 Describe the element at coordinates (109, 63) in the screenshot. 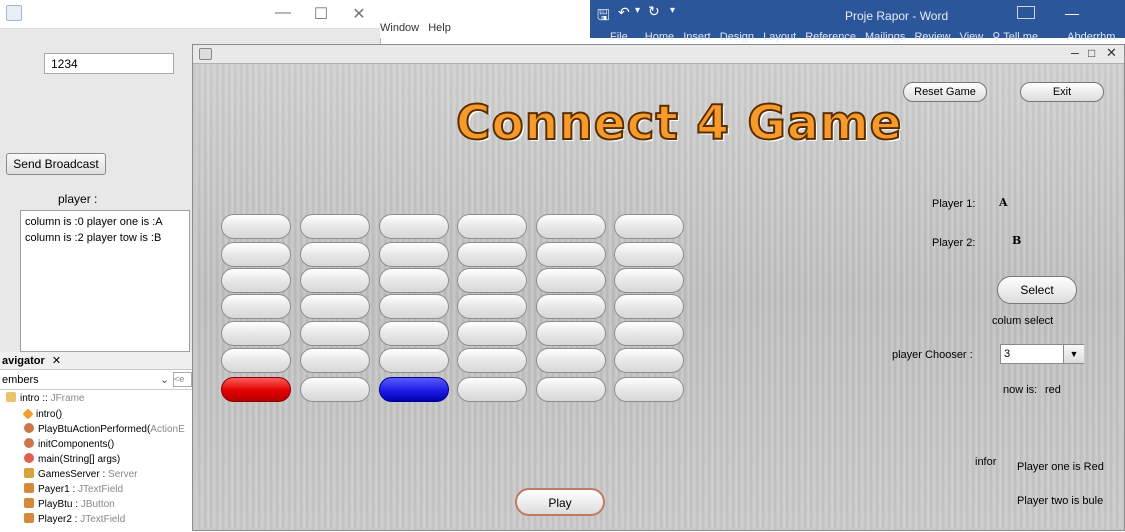

I see `port-field: 1234` at that location.